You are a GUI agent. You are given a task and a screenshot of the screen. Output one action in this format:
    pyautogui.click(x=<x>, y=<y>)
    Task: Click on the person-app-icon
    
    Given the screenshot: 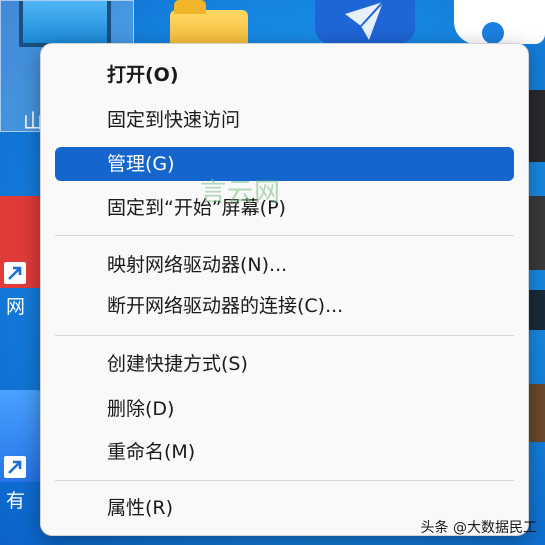 What is the action you would take?
    pyautogui.click(x=499, y=22)
    